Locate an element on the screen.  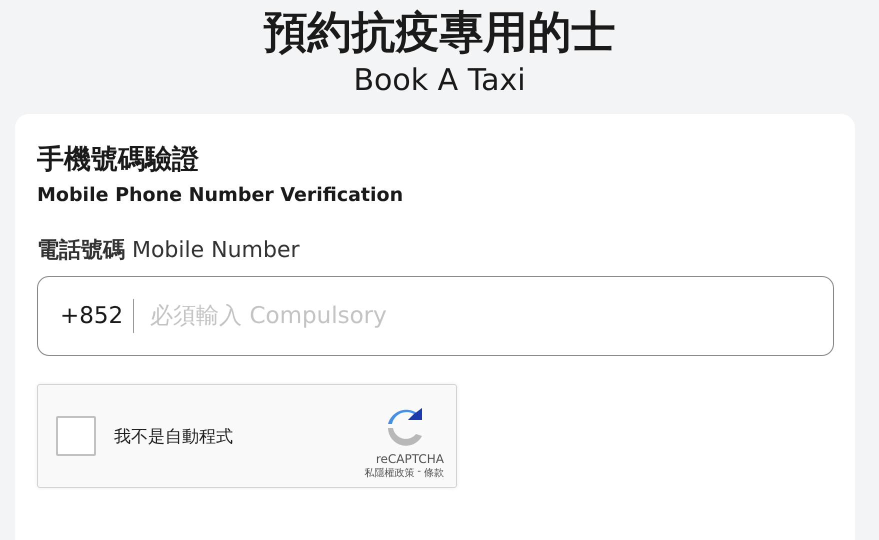
page-title: 預約抗疫專用的士 is located at coordinates (440, 33).